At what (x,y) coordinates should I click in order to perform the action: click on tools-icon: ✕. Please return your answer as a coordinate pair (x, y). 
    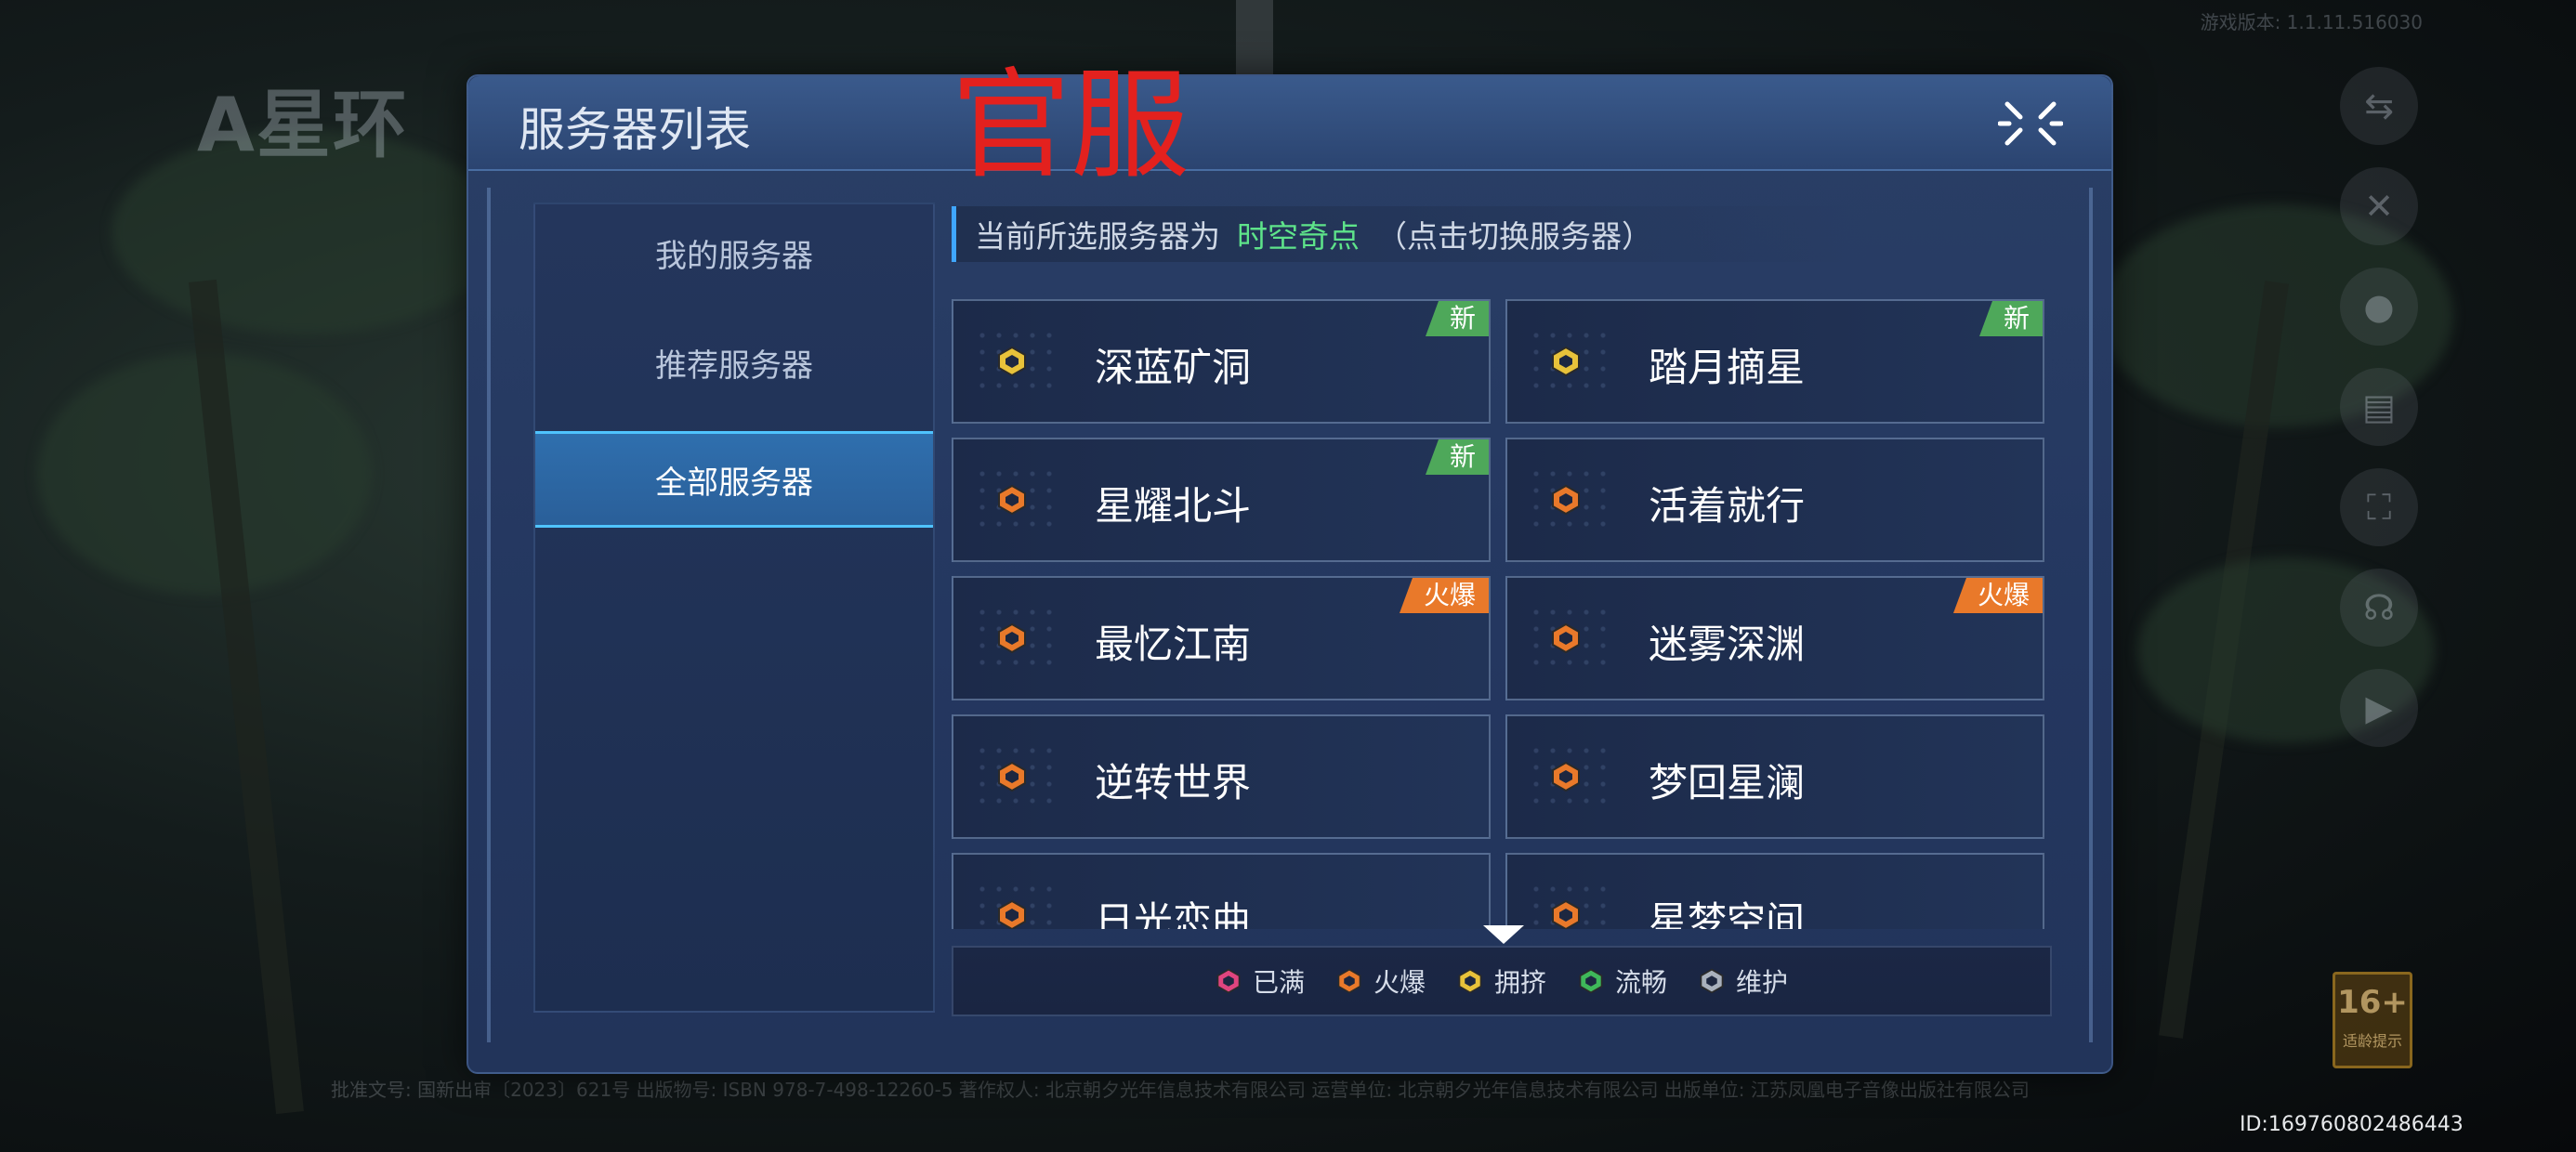
    Looking at the image, I should click on (2379, 206).